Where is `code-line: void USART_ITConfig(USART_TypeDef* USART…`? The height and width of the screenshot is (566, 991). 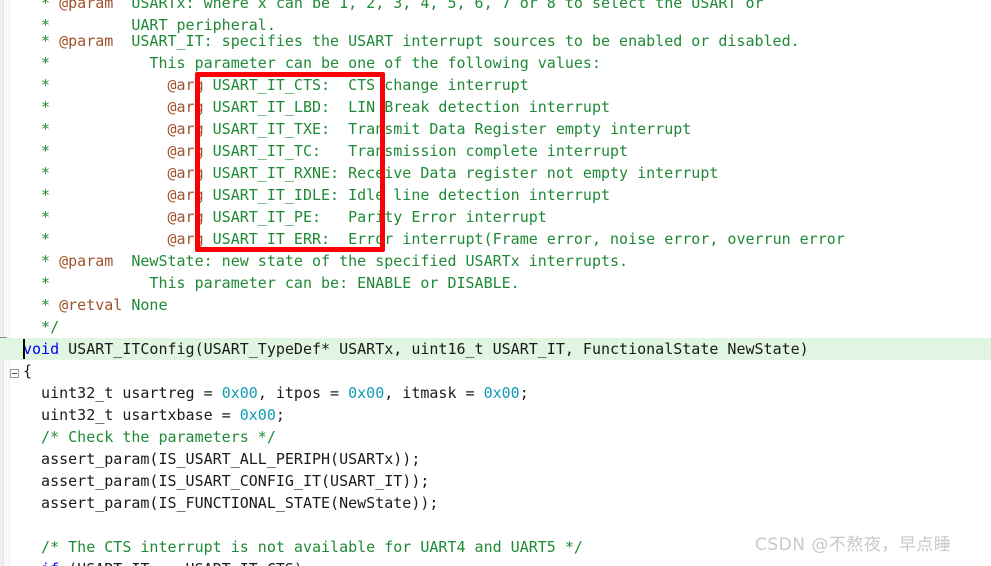
code-line: void USART_ITConfig(USART_TypeDef* USART… is located at coordinates (495, 349).